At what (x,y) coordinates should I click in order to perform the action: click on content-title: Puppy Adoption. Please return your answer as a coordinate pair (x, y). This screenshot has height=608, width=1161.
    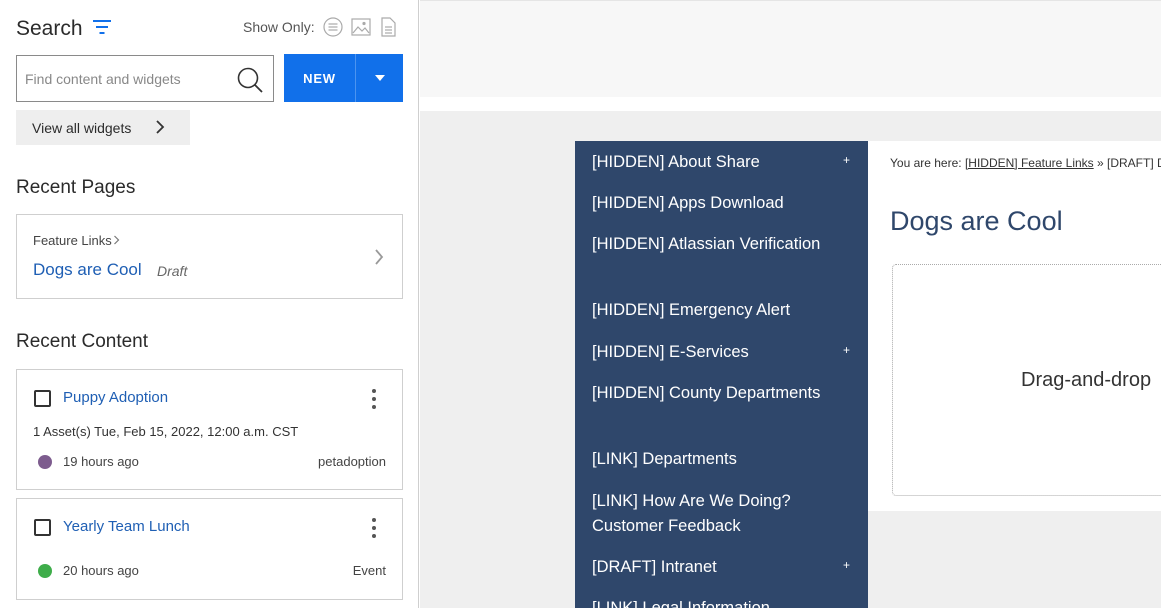
    Looking at the image, I should click on (115, 397).